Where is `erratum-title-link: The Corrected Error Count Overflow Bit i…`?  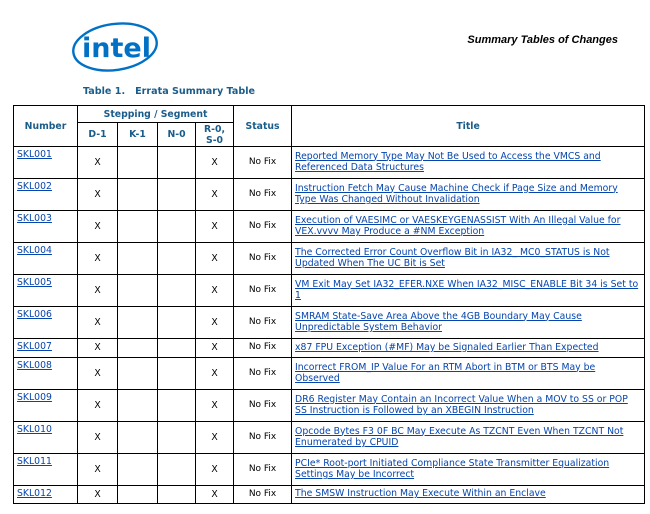
erratum-title-link: The Corrected Error Count Overflow Bit i… is located at coordinates (452, 258).